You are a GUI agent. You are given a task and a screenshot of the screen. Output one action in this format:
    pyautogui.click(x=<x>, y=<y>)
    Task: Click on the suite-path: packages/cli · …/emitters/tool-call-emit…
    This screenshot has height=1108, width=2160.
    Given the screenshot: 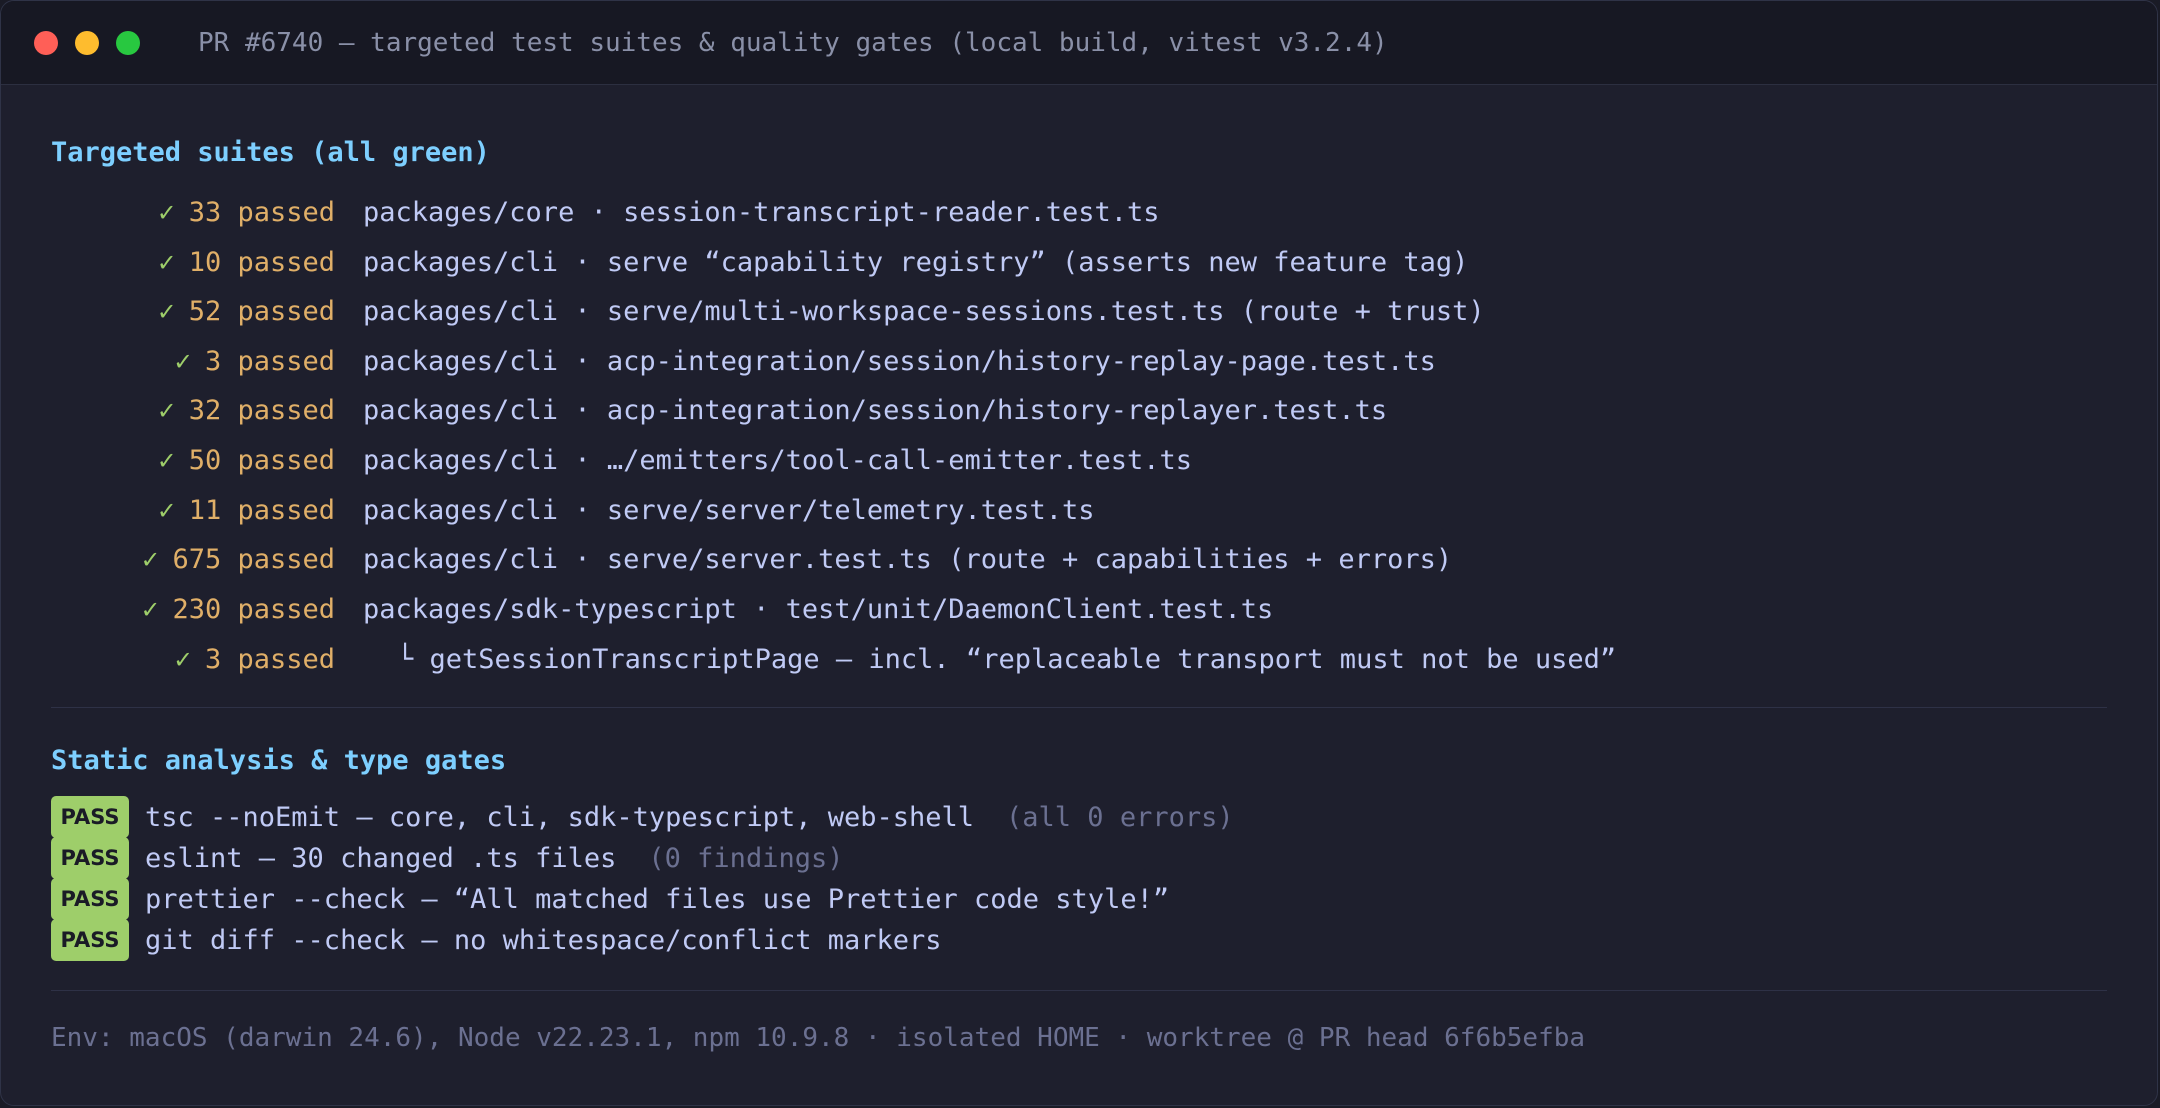 What is the action you would take?
    pyautogui.click(x=778, y=460)
    